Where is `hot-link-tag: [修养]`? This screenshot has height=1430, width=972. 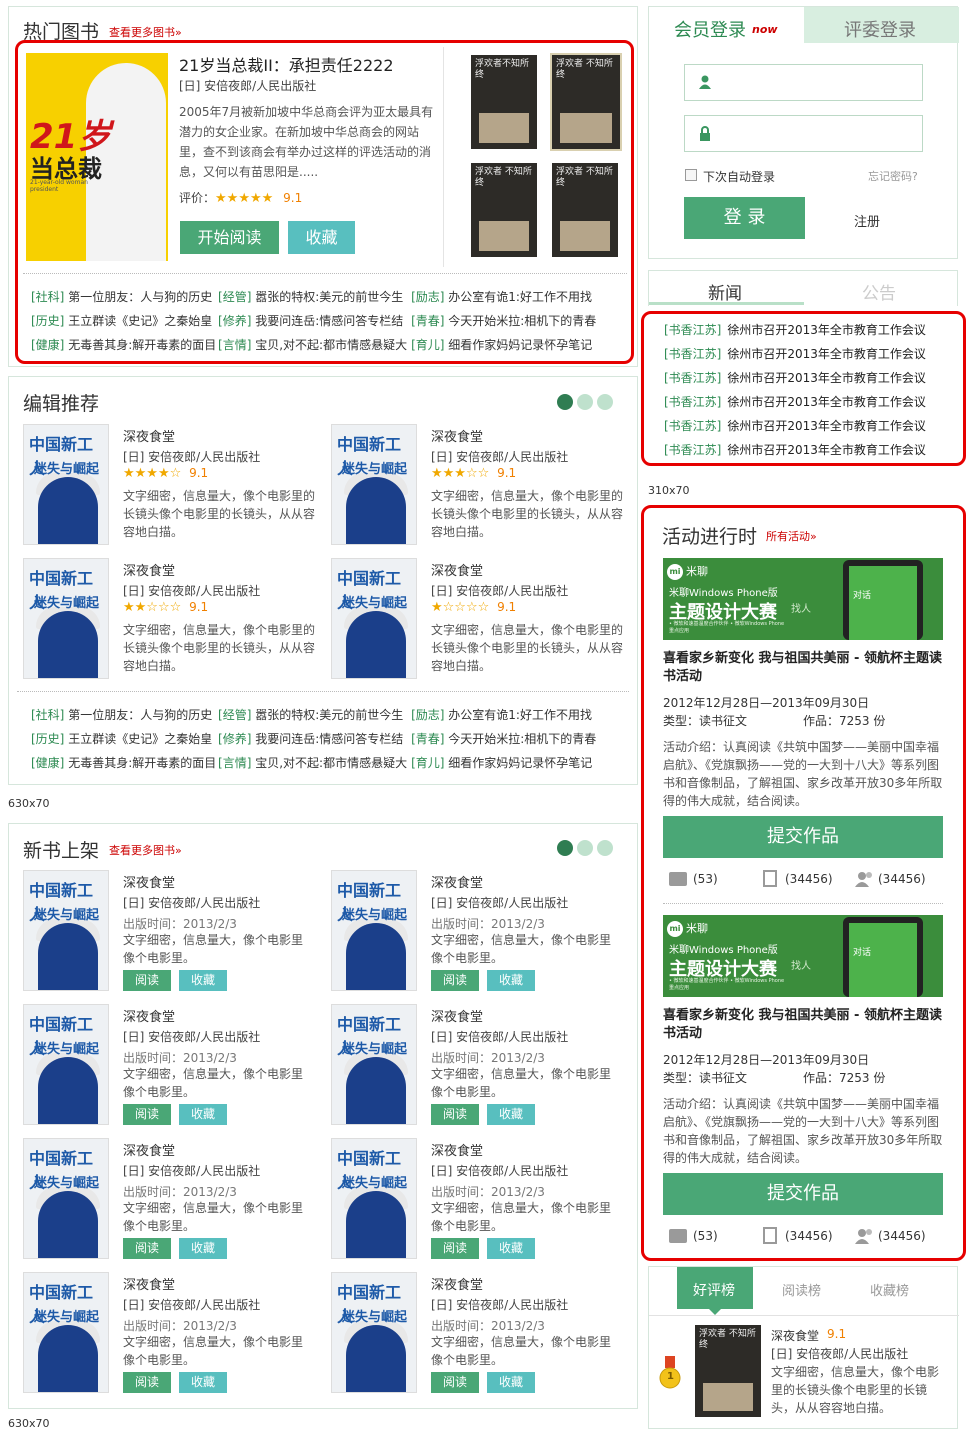 hot-link-tag: [修养] is located at coordinates (234, 321).